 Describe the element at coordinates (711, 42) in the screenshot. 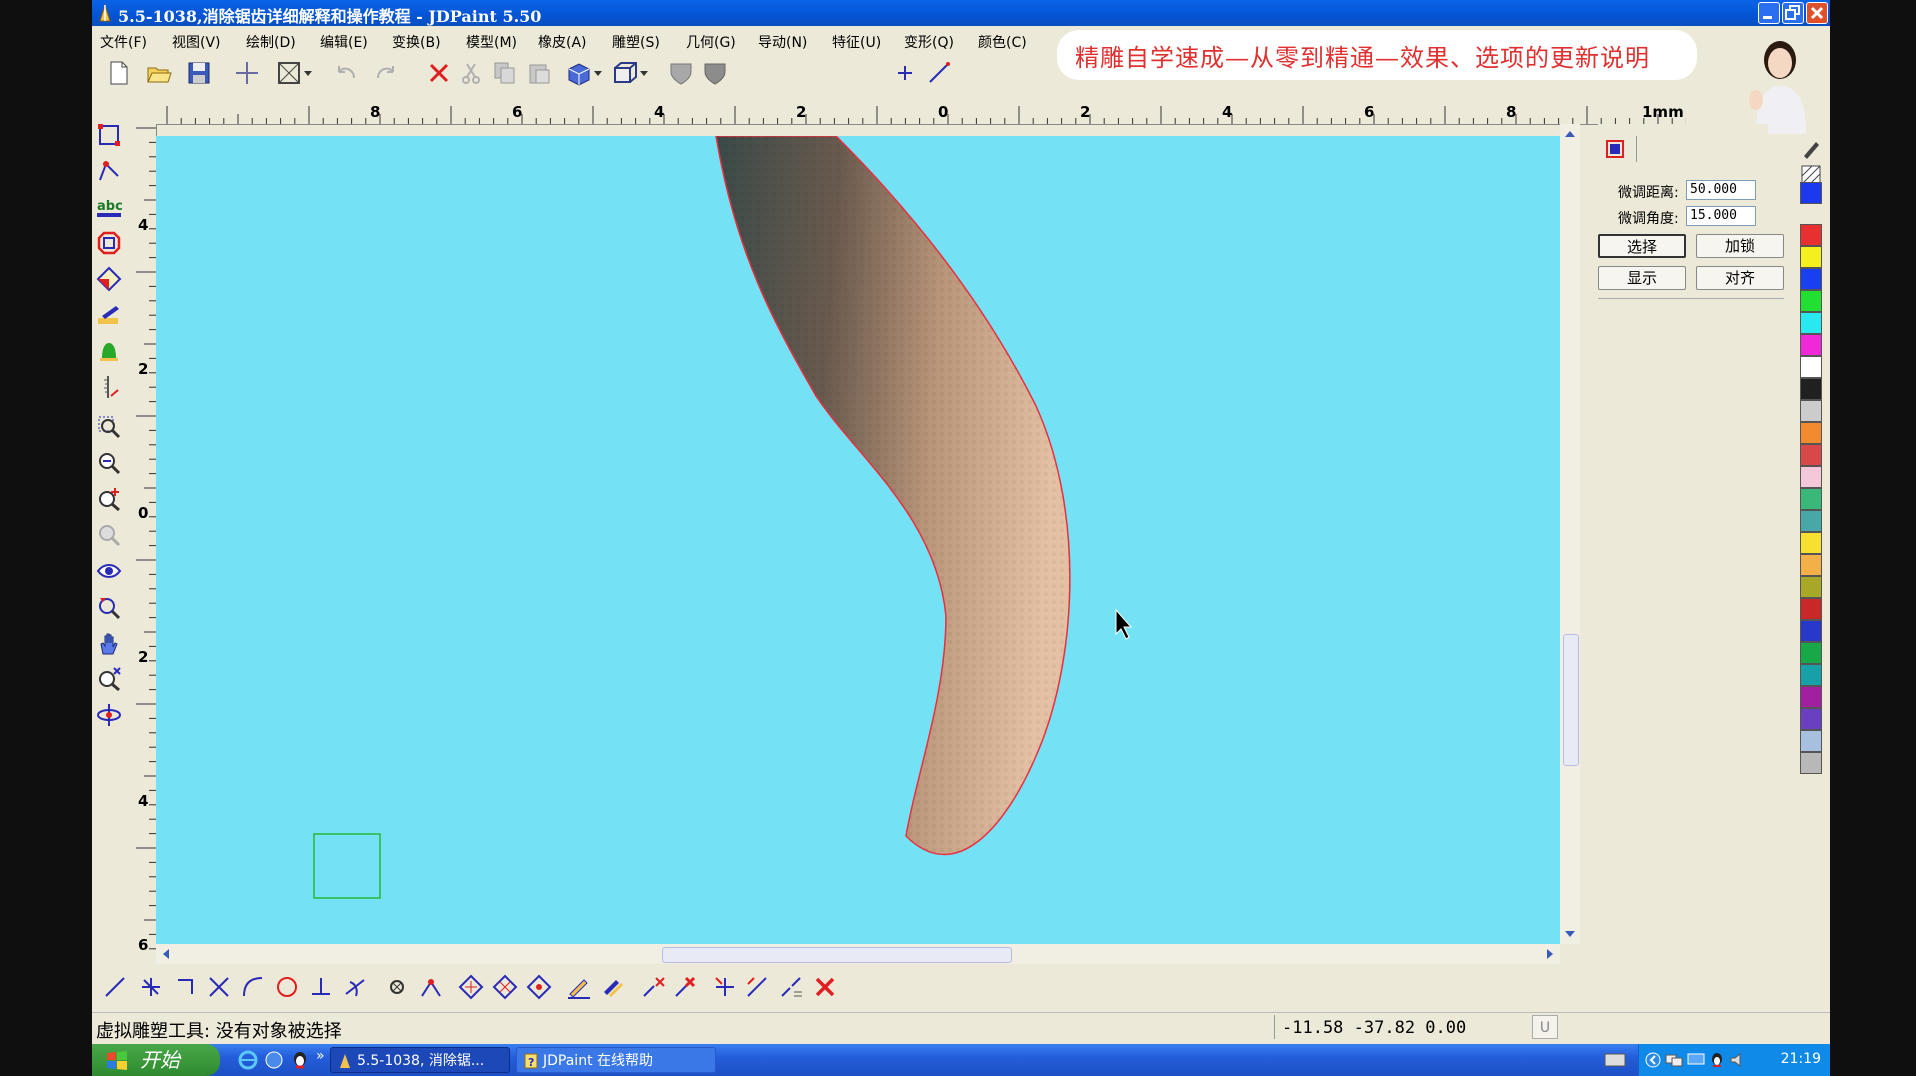

I see `menu-geometry: 几何(G)` at that location.